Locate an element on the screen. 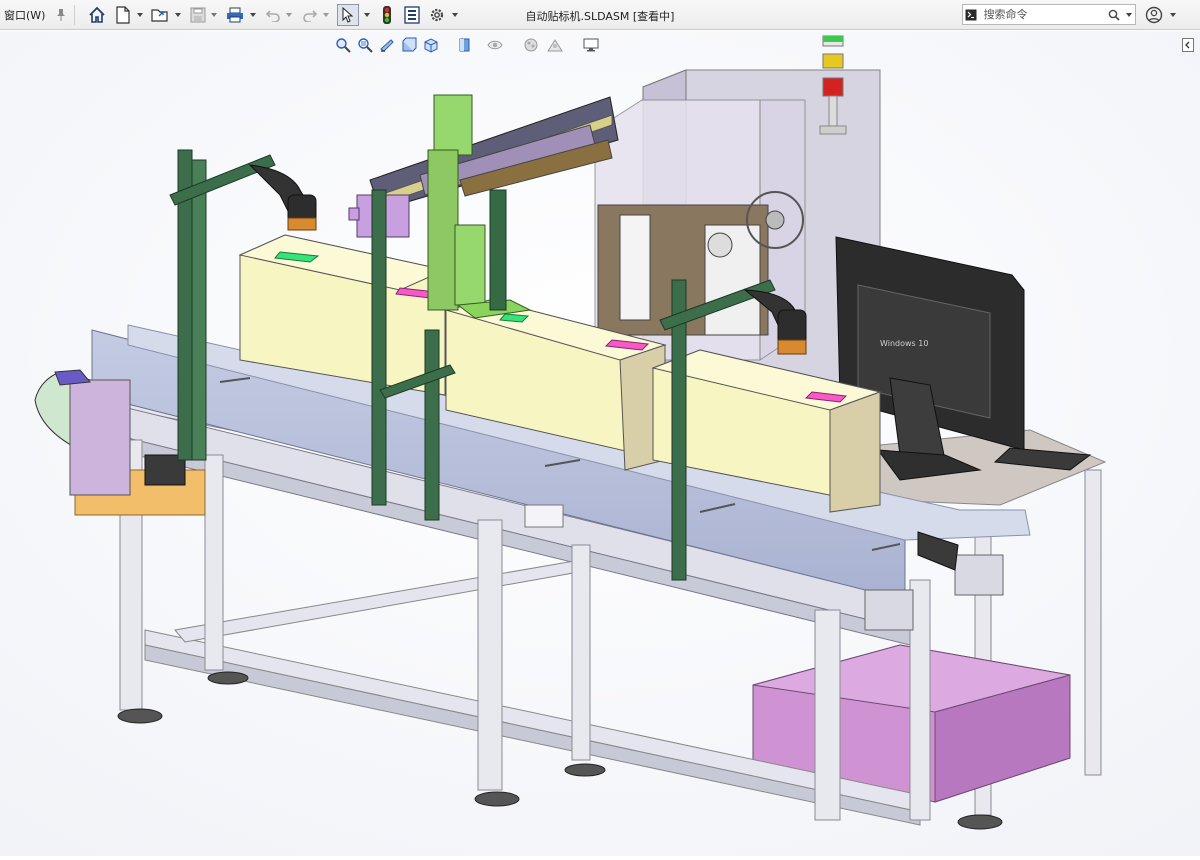 The width and height of the screenshot is (1200, 860). select-cursor-icon is located at coordinates (348, 15).